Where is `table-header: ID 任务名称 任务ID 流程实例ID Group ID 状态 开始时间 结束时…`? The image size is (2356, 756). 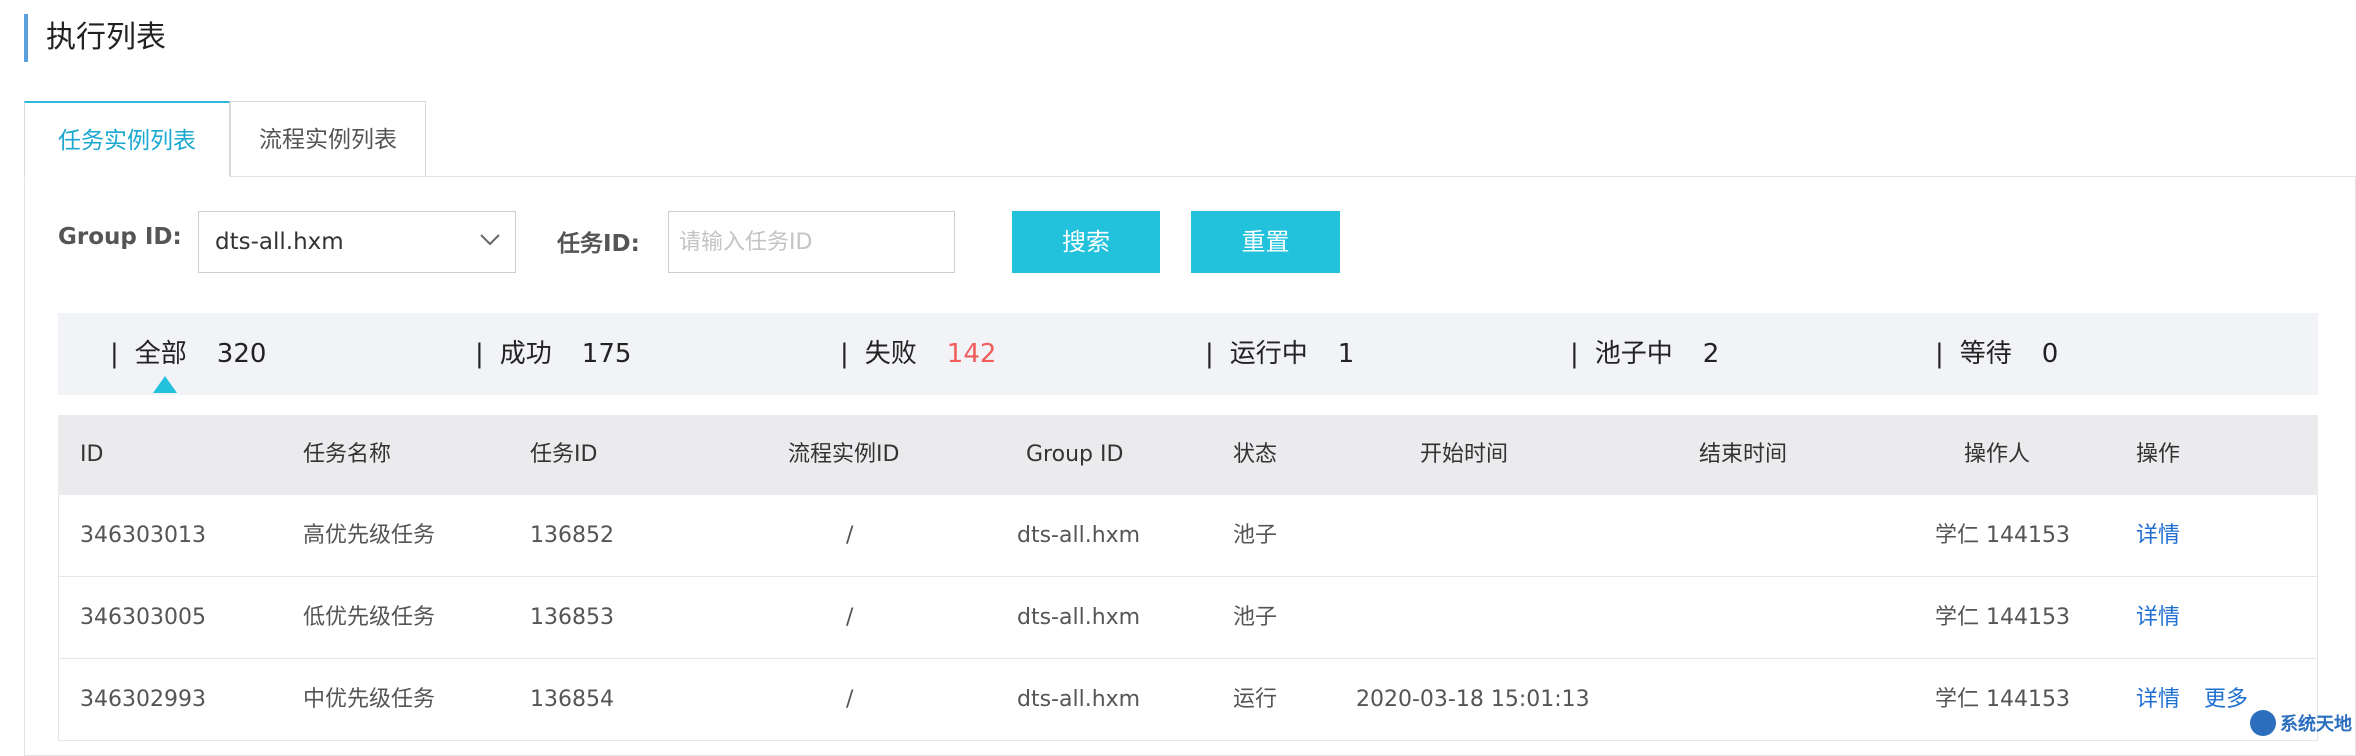 table-header: ID 任务名称 任务ID 流程实例ID Group ID 状态 开始时间 结束时… is located at coordinates (1188, 455).